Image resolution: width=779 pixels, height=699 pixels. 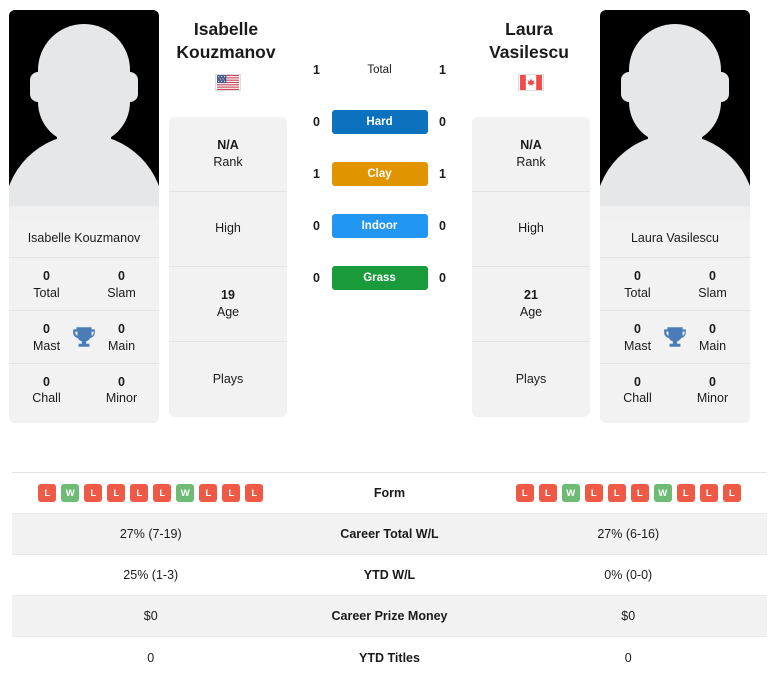 What do you see at coordinates (637, 292) in the screenshot?
I see `titles-total-label: Total` at bounding box center [637, 292].